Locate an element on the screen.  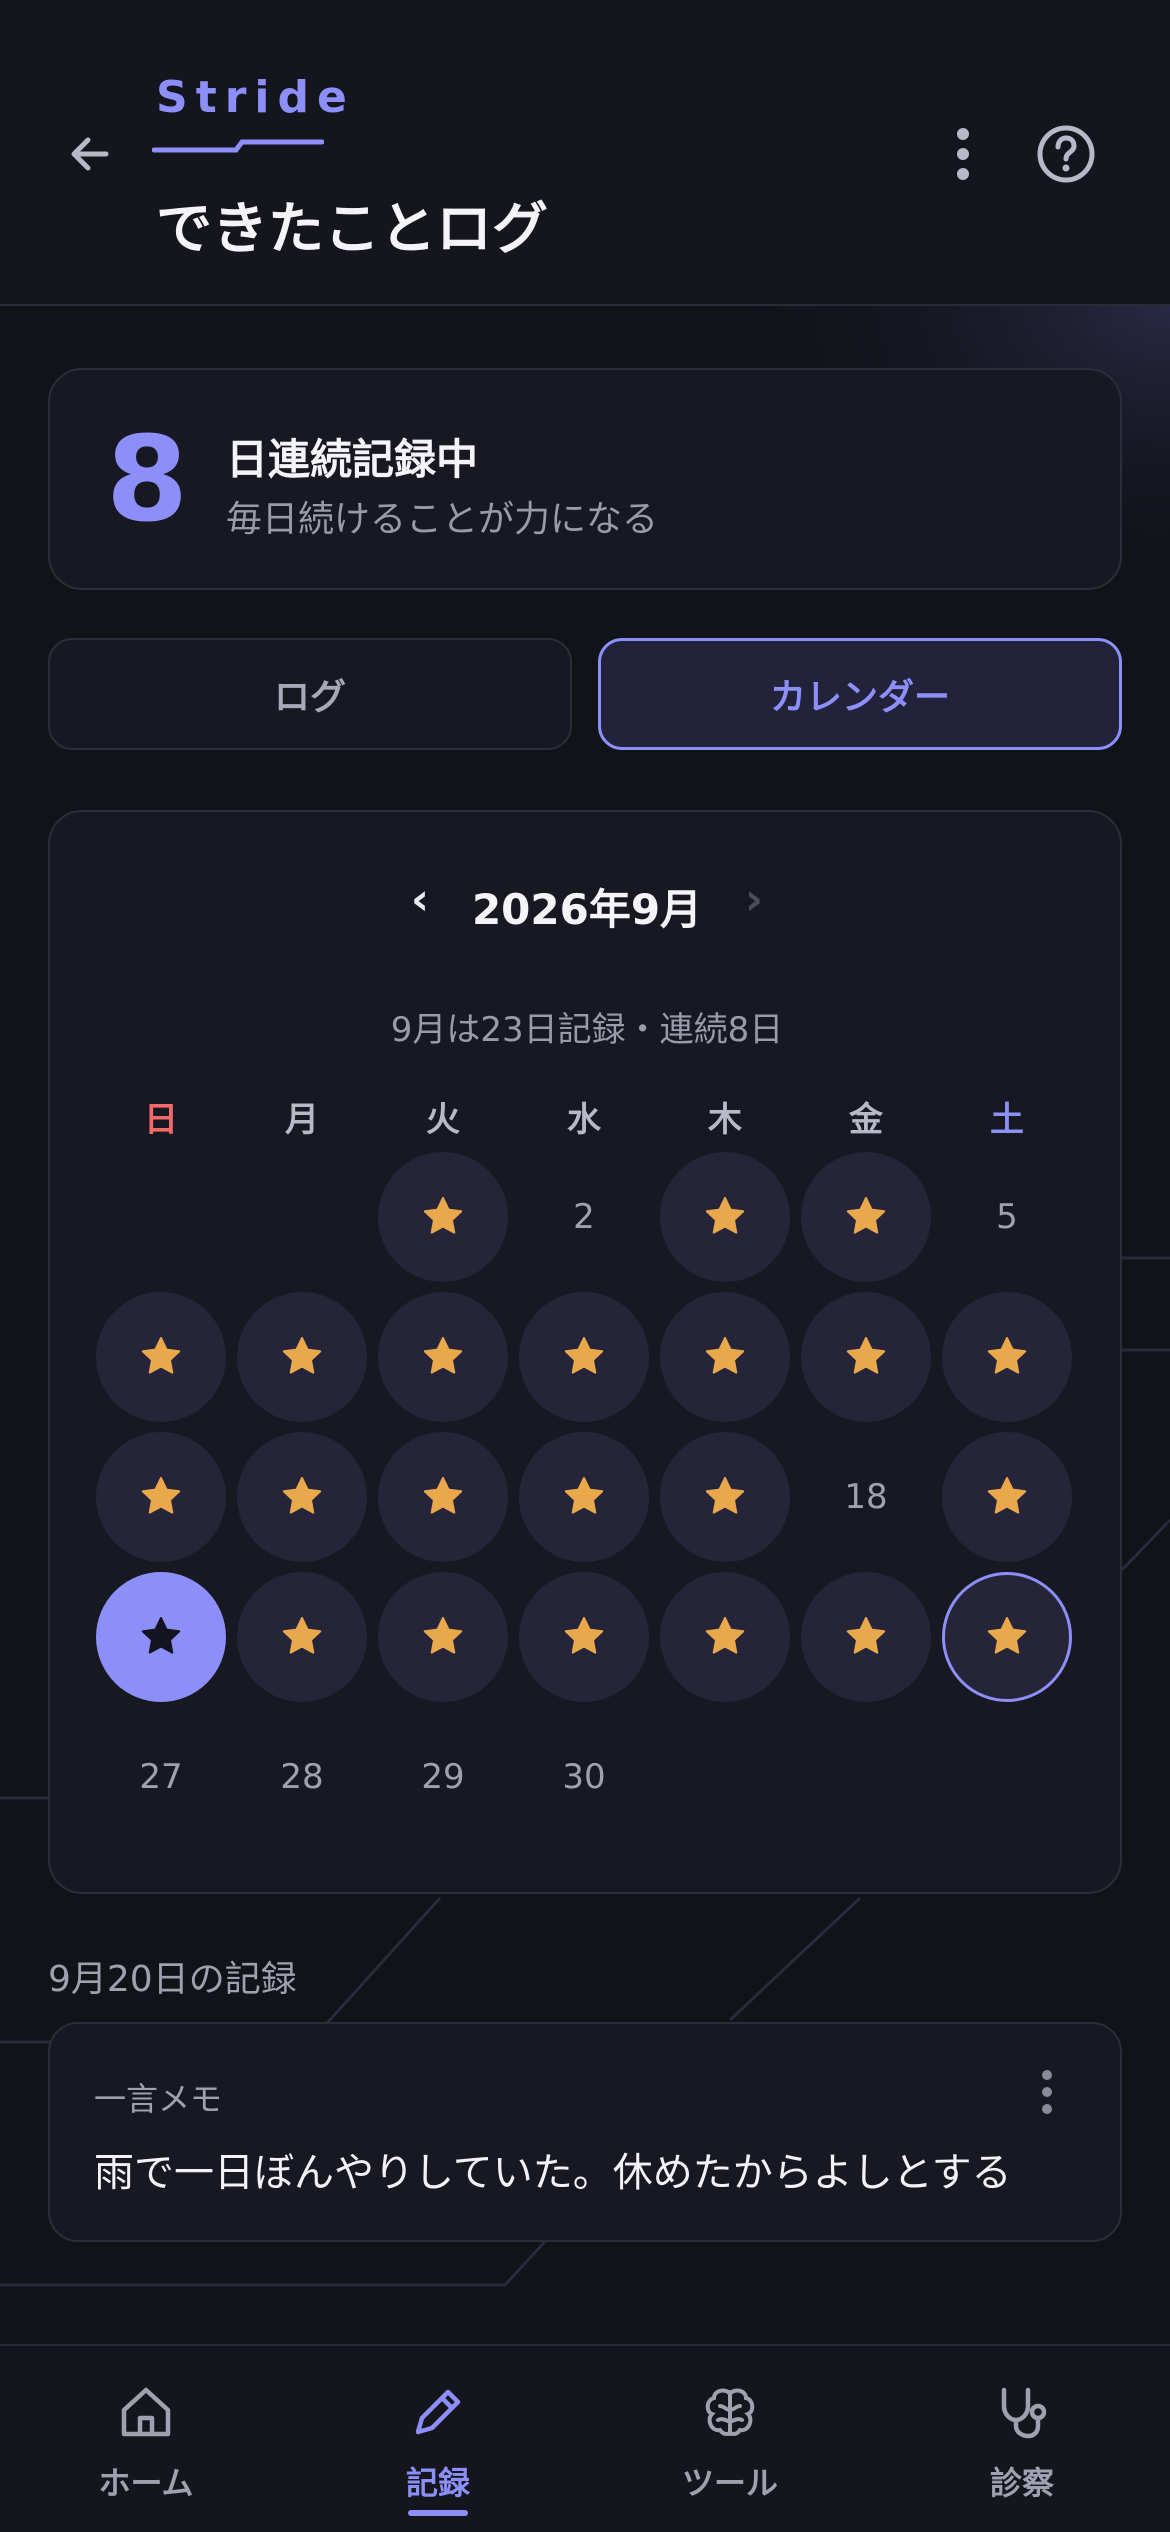
calendar-summary: 9月は23日記録・連続8日 is located at coordinates (587, 1030).